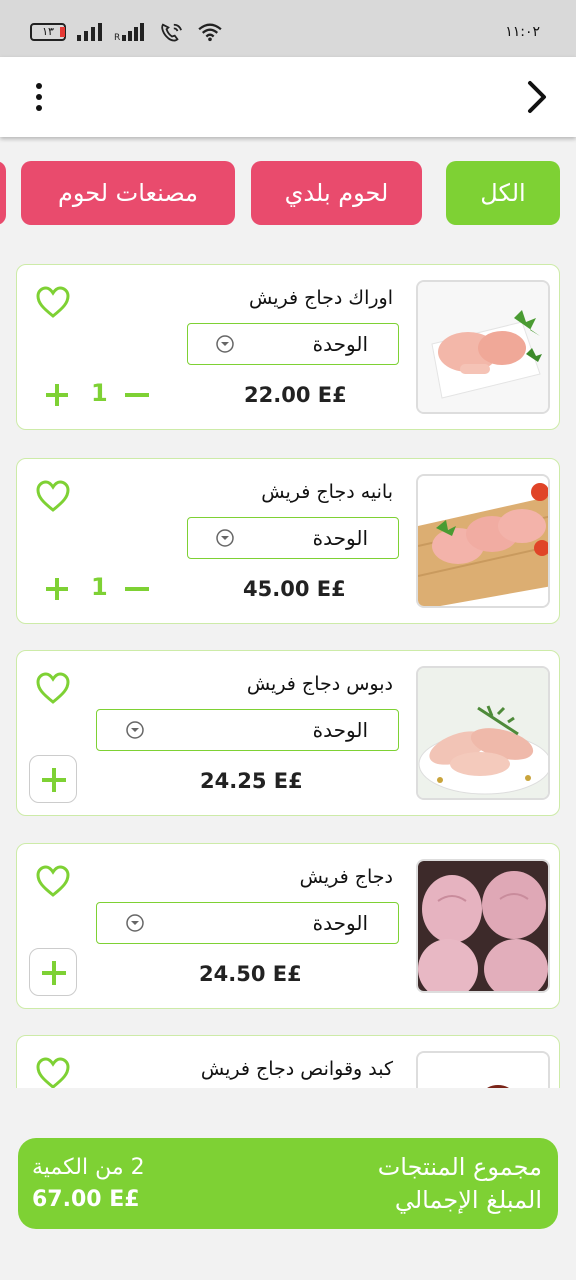 Image resolution: width=576 pixels, height=1280 pixels. Describe the element at coordinates (288, 97) in the screenshot. I see `app-bar` at that location.